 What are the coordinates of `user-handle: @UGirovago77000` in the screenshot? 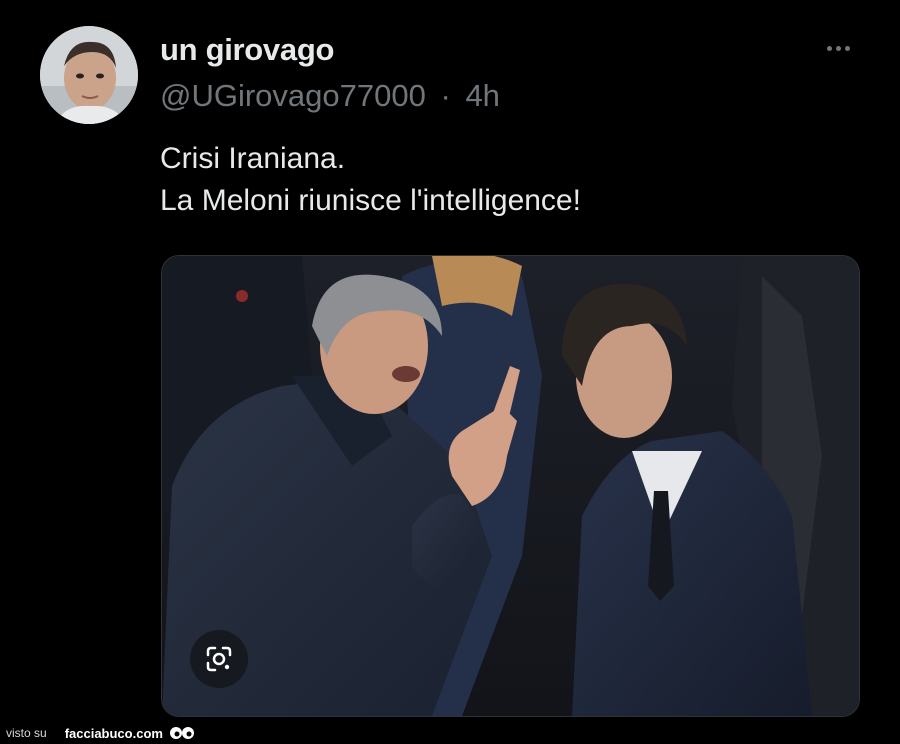 It's located at (293, 95).